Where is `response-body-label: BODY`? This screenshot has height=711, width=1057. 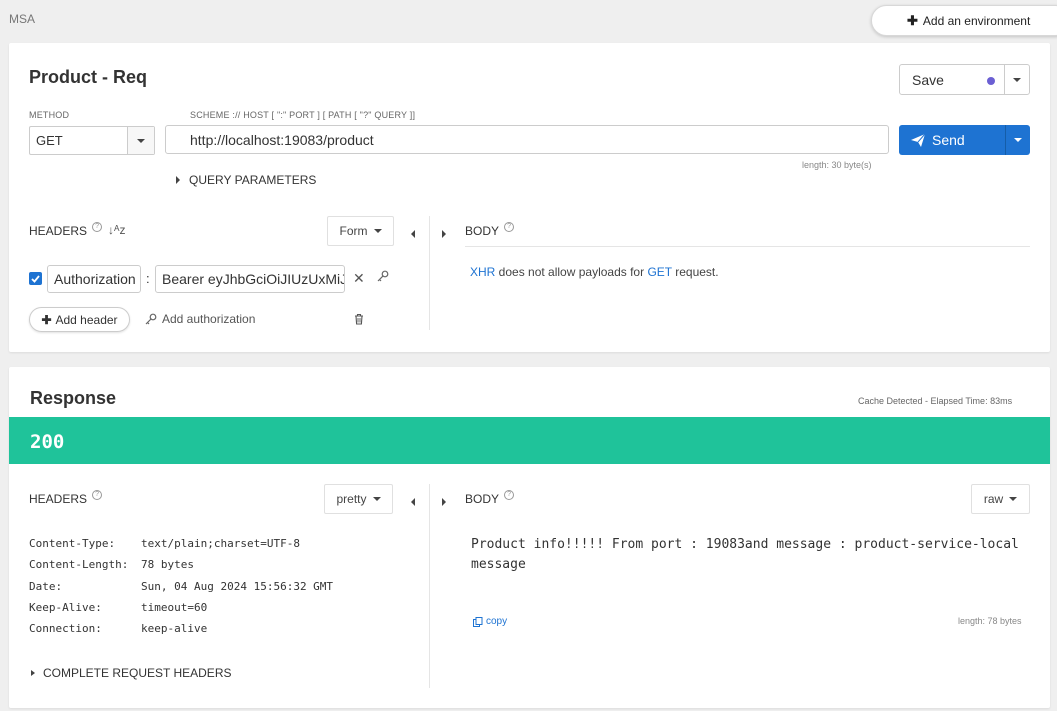
response-body-label: BODY is located at coordinates (482, 499).